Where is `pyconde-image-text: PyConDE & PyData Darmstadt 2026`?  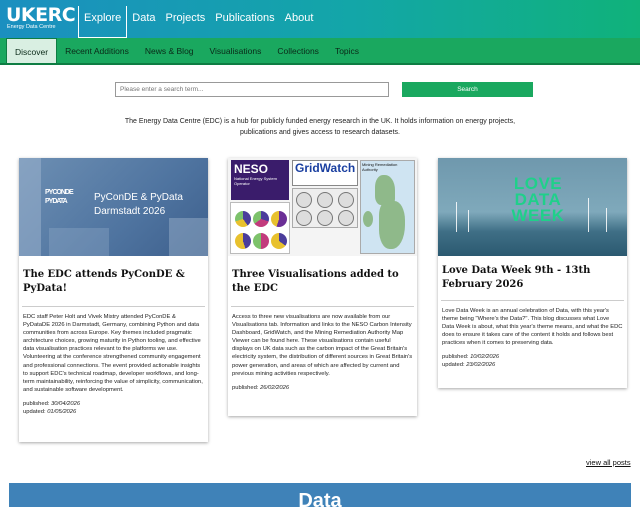
pyconde-image-text: PyConDE & PyData Darmstadt 2026 is located at coordinates (138, 204).